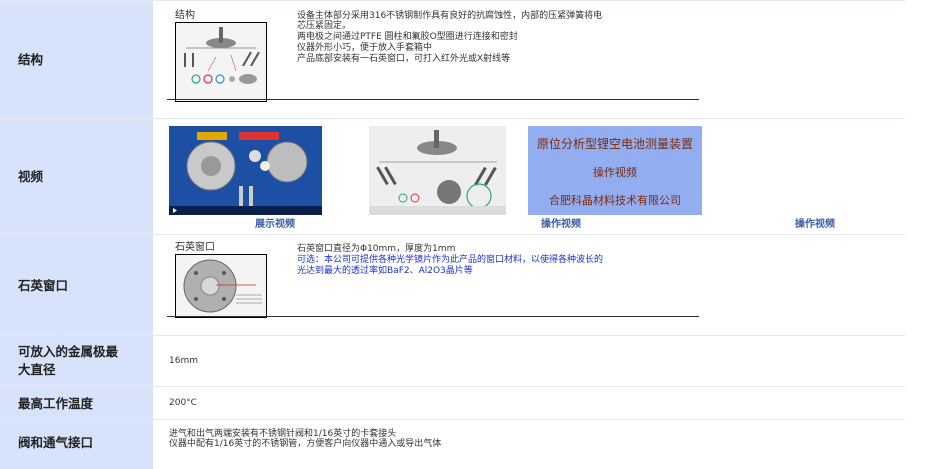 The image size is (941, 469). I want to click on video-poster-operation: 原位分析型锂空电池测量装置 操作视频 合肥科晶材料技术有限公司, so click(615, 170).